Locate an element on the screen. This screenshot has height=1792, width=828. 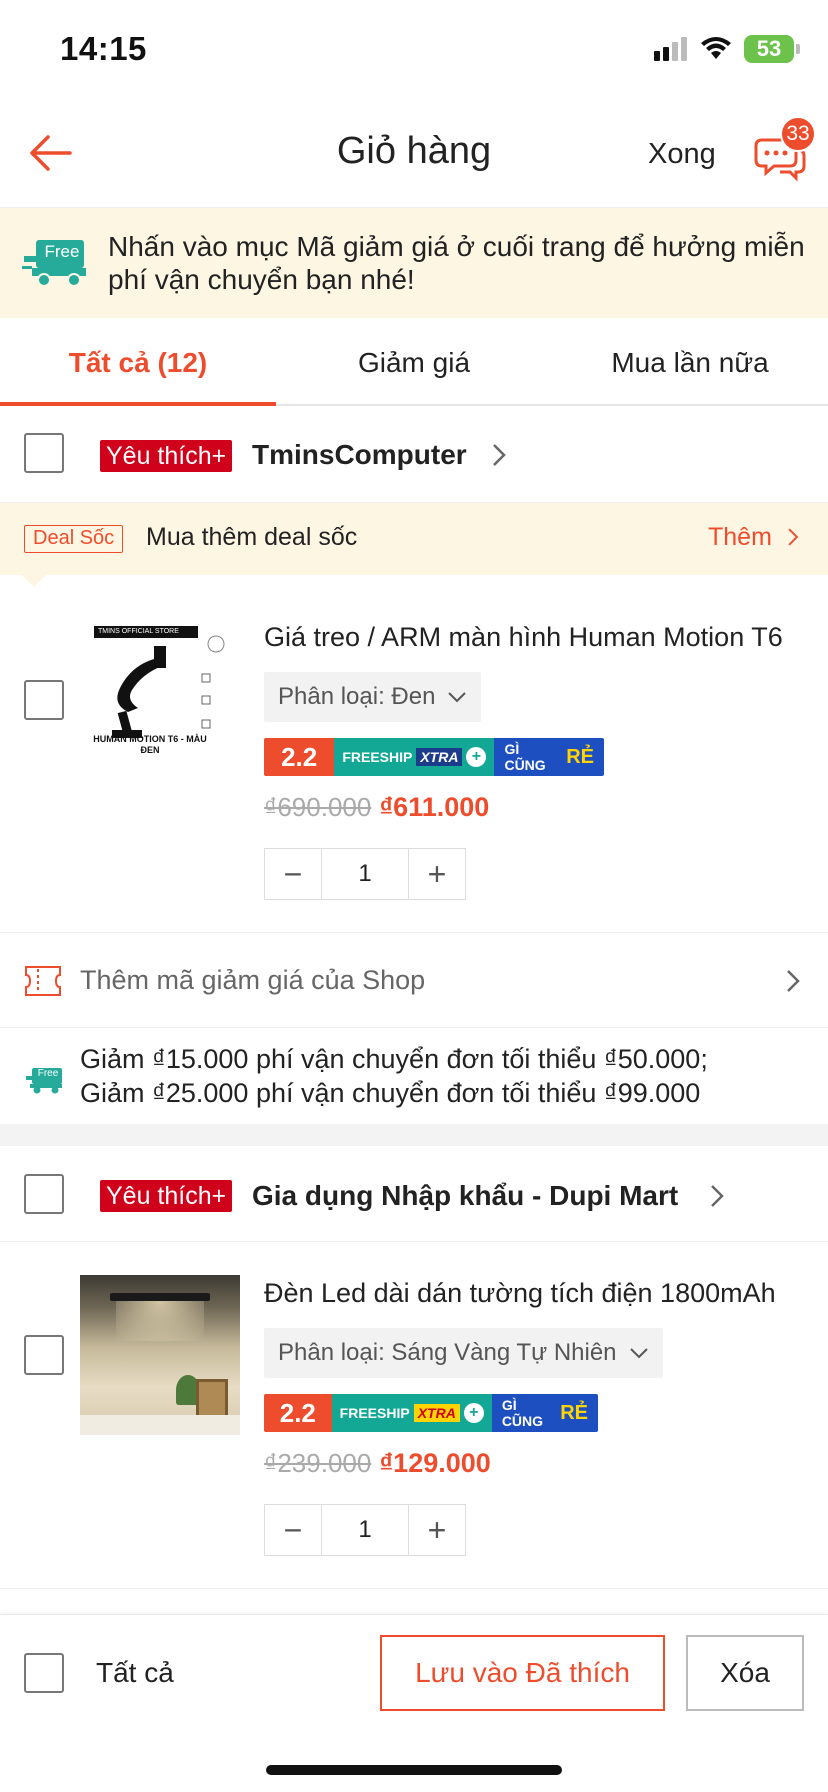
status-time: 14:15 is located at coordinates (103, 48).